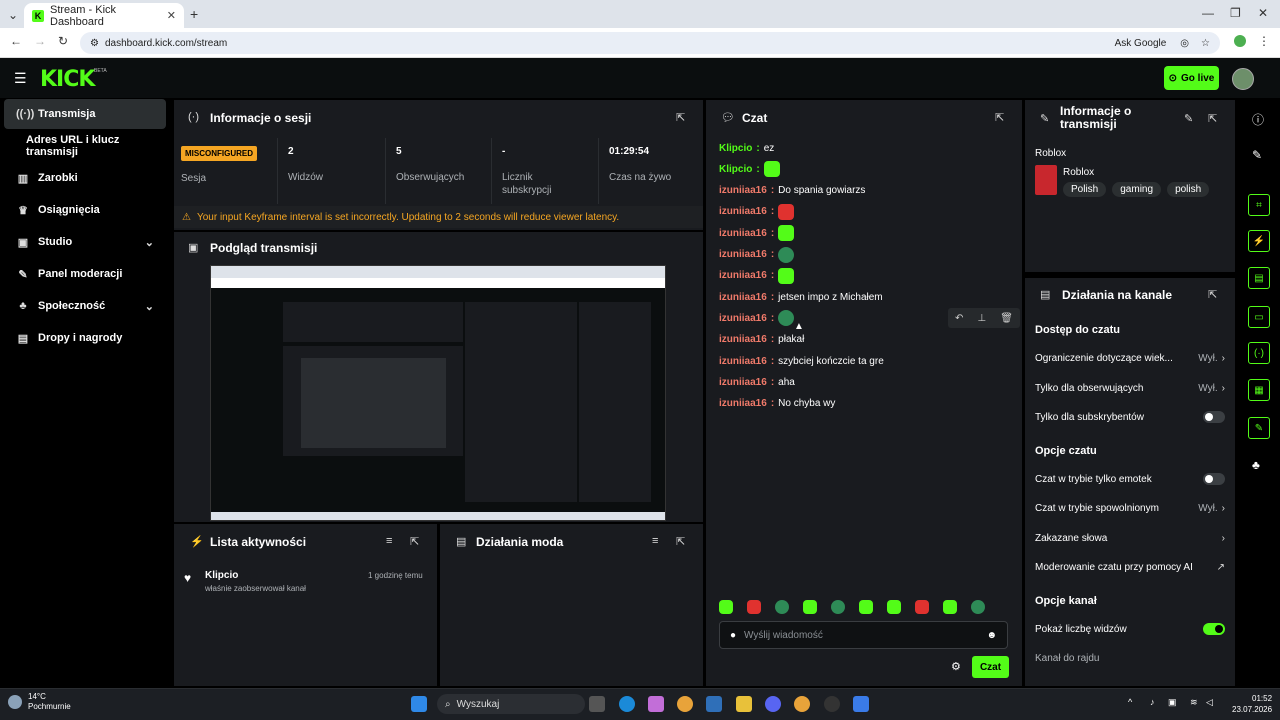 This screenshot has width=1280, height=720. What do you see at coordinates (1256, 465) in the screenshot?
I see `rail-community-icon: ♣` at bounding box center [1256, 465].